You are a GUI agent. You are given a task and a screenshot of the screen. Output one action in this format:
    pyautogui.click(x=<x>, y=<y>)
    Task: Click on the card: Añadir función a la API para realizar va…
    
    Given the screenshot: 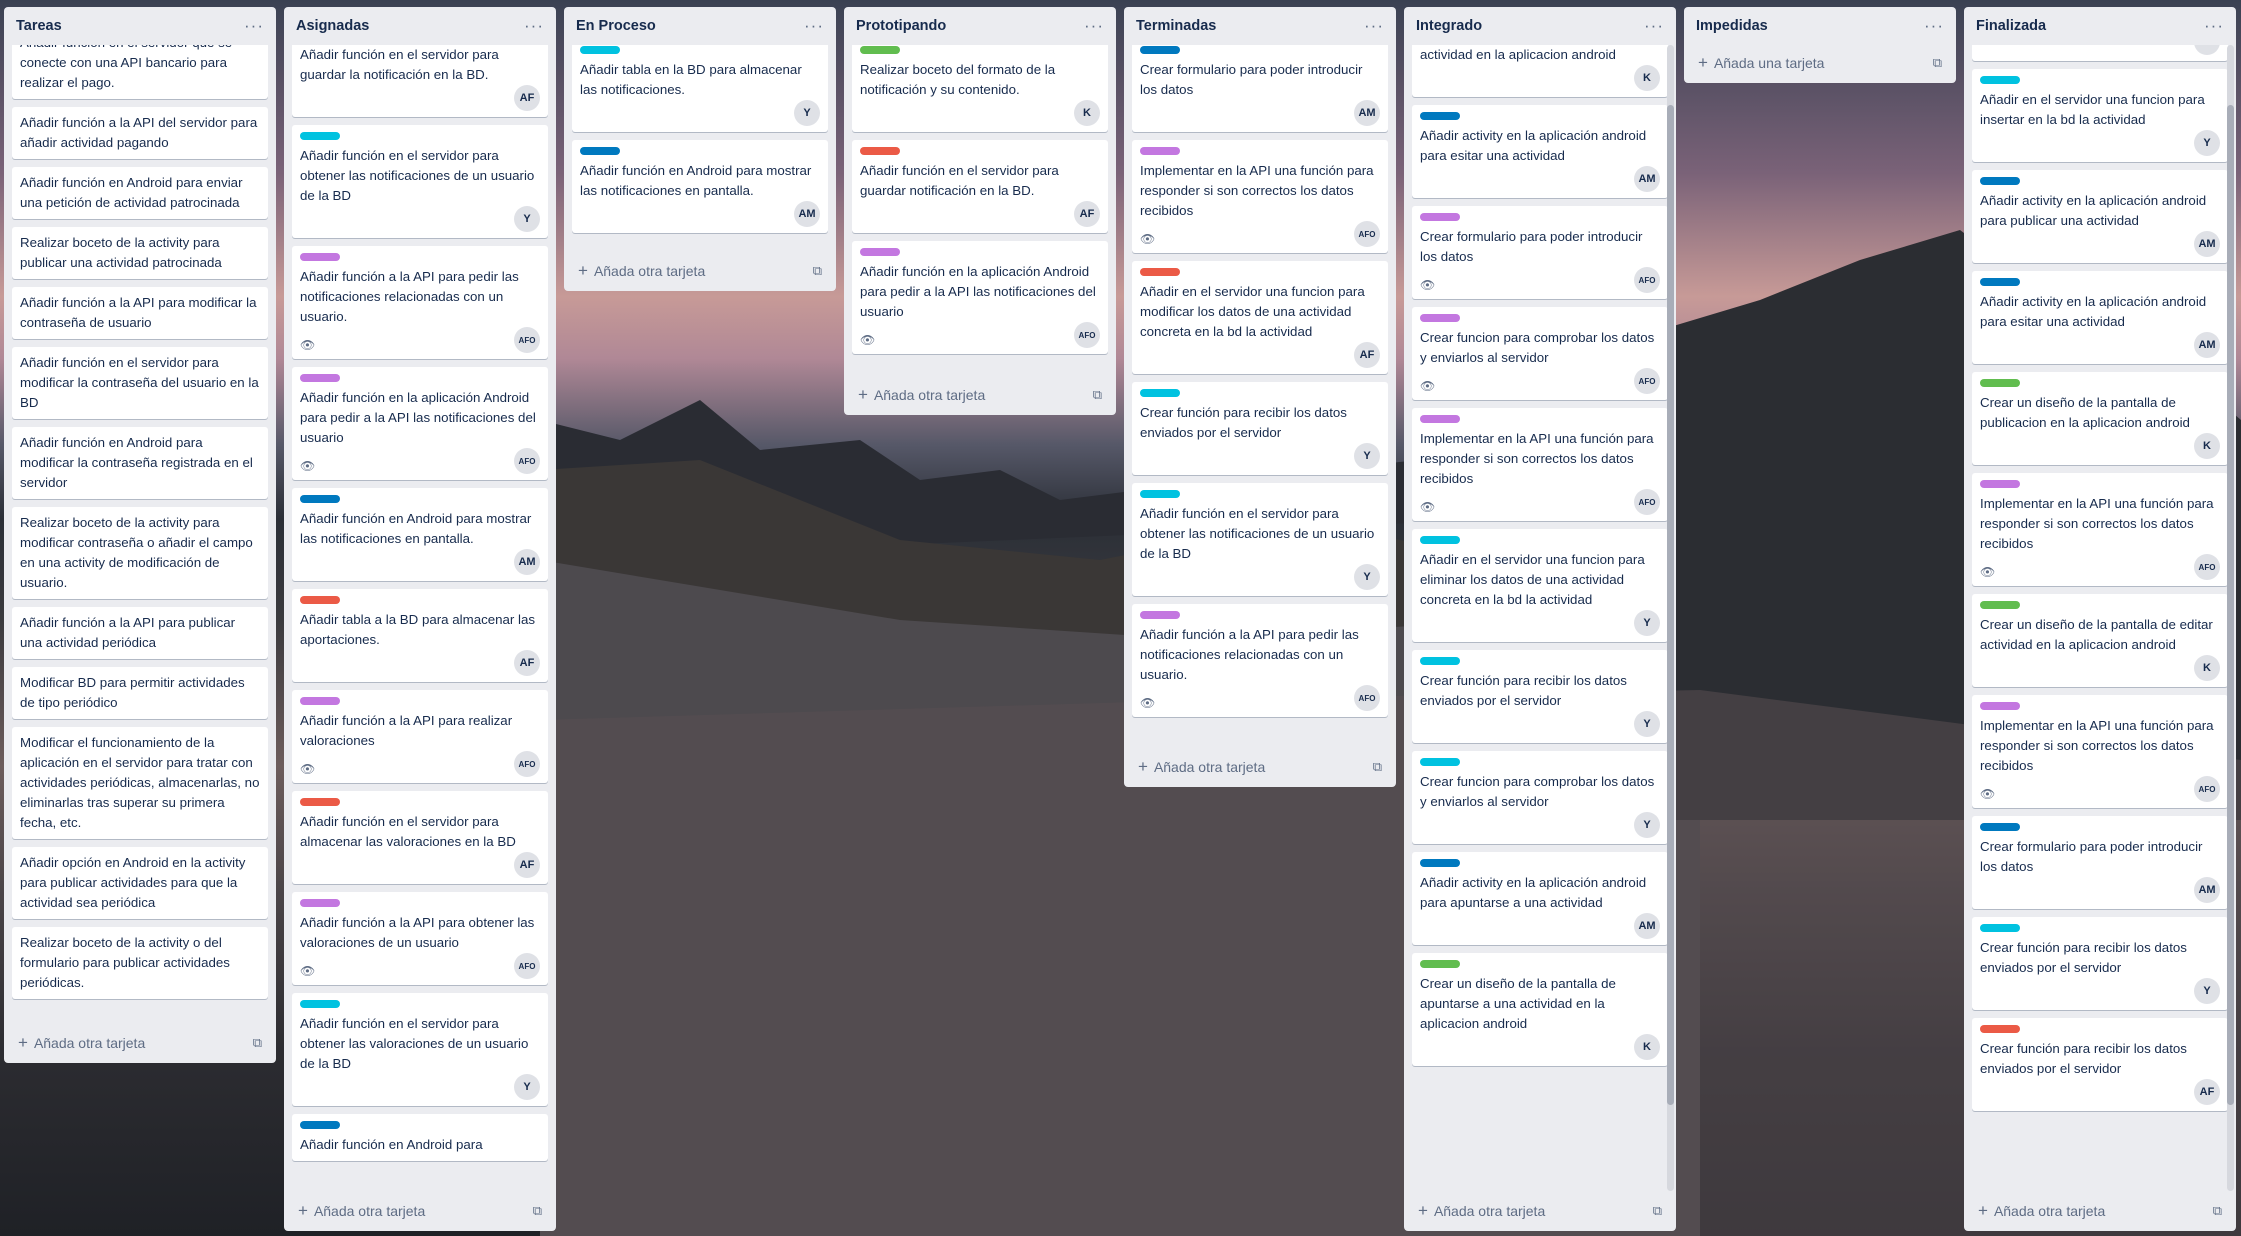 What is the action you would take?
    pyautogui.click(x=420, y=736)
    